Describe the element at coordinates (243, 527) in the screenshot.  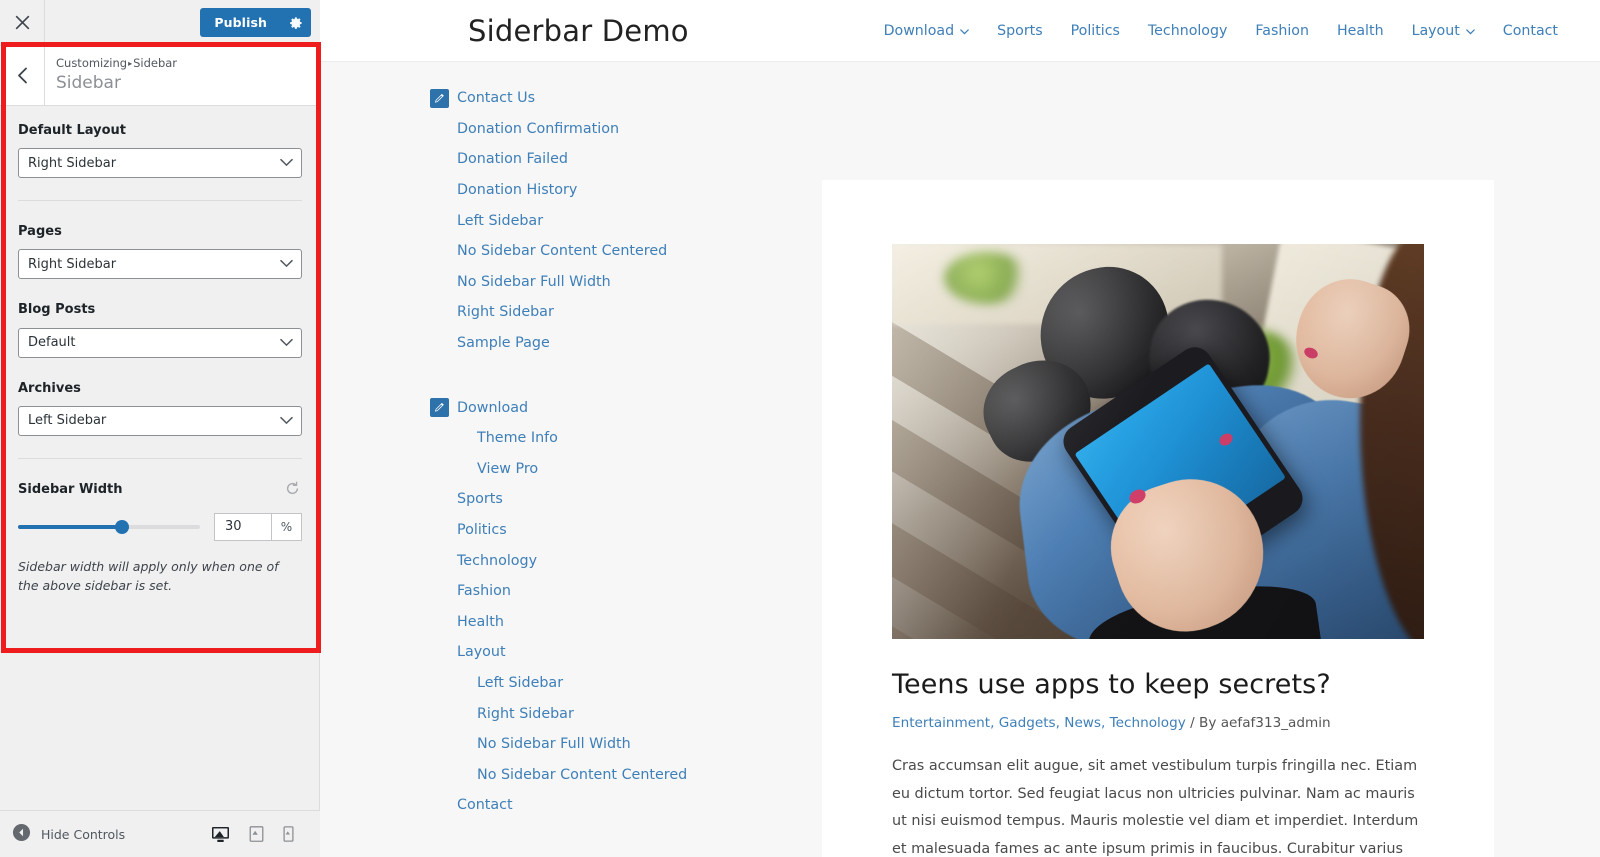
I see `sidebar-width-input: 30` at that location.